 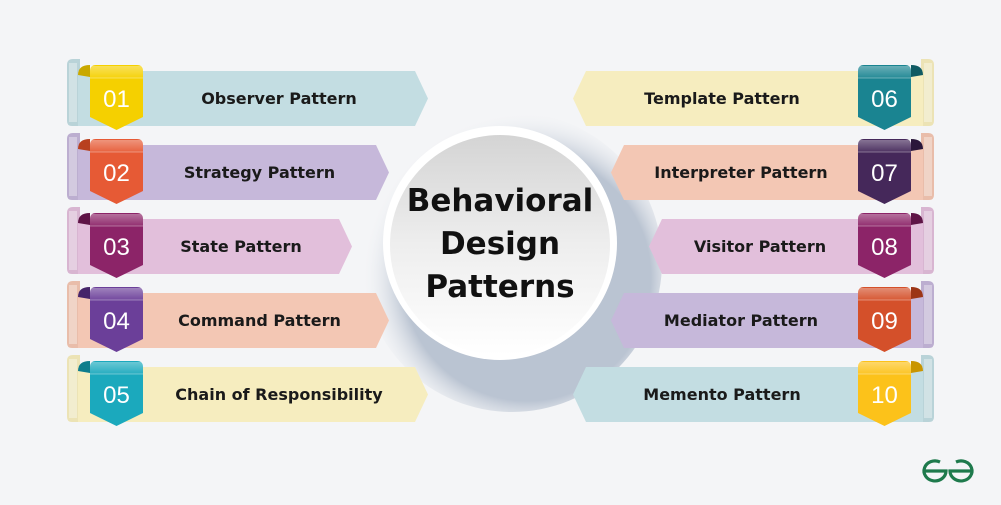 I want to click on pattern-label-right: Interpreter Pattern, so click(x=741, y=172).